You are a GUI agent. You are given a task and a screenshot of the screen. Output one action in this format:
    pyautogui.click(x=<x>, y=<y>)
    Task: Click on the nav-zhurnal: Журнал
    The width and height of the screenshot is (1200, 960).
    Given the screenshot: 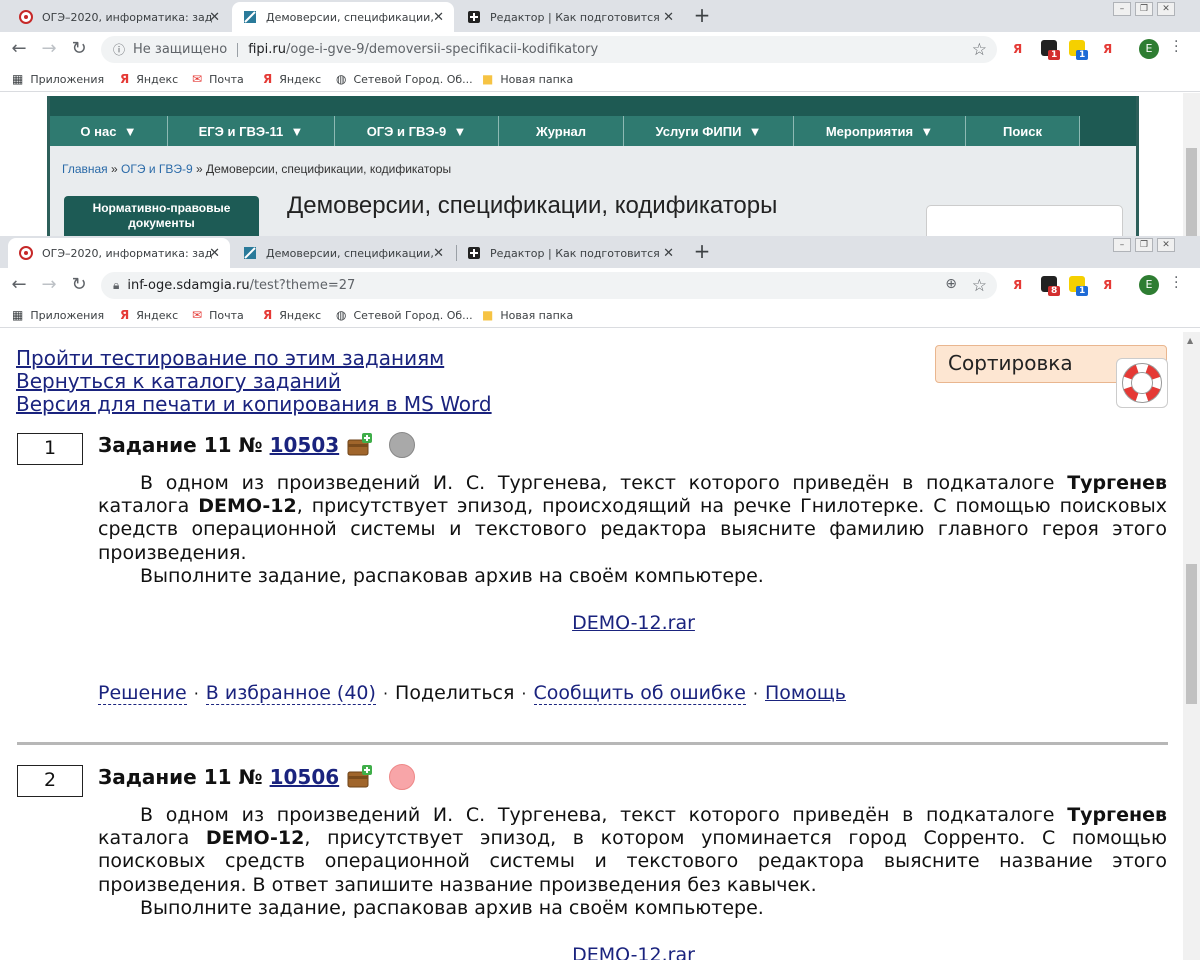 What is the action you would take?
    pyautogui.click(x=561, y=131)
    